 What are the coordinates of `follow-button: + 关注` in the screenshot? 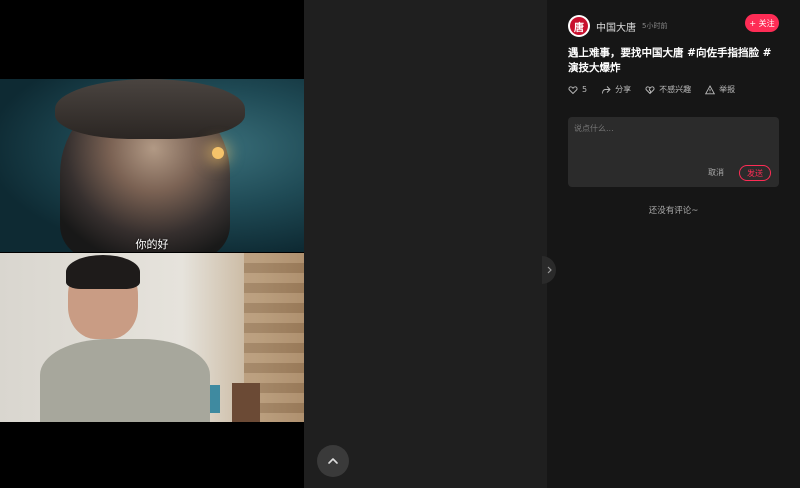 It's located at (762, 23).